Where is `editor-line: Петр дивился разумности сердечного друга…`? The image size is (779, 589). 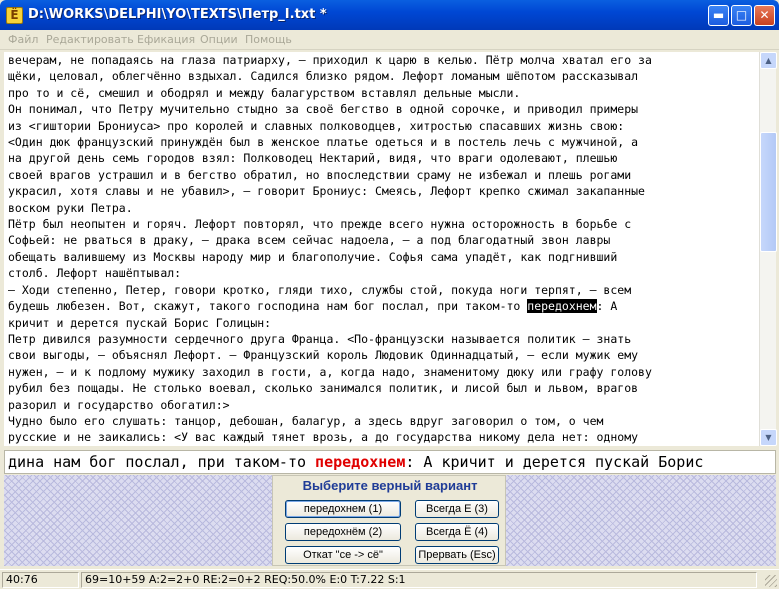 editor-line: Петр дивился разумности сердечного друга… is located at coordinates (320, 338).